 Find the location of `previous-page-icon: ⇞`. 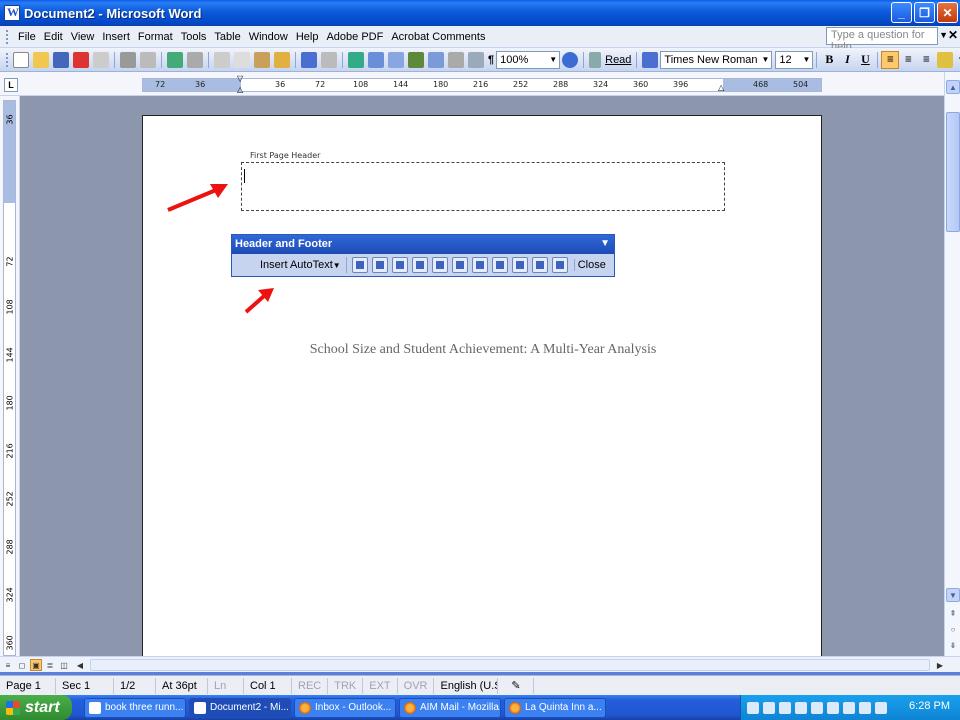

previous-page-icon: ⇞ is located at coordinates (953, 613).